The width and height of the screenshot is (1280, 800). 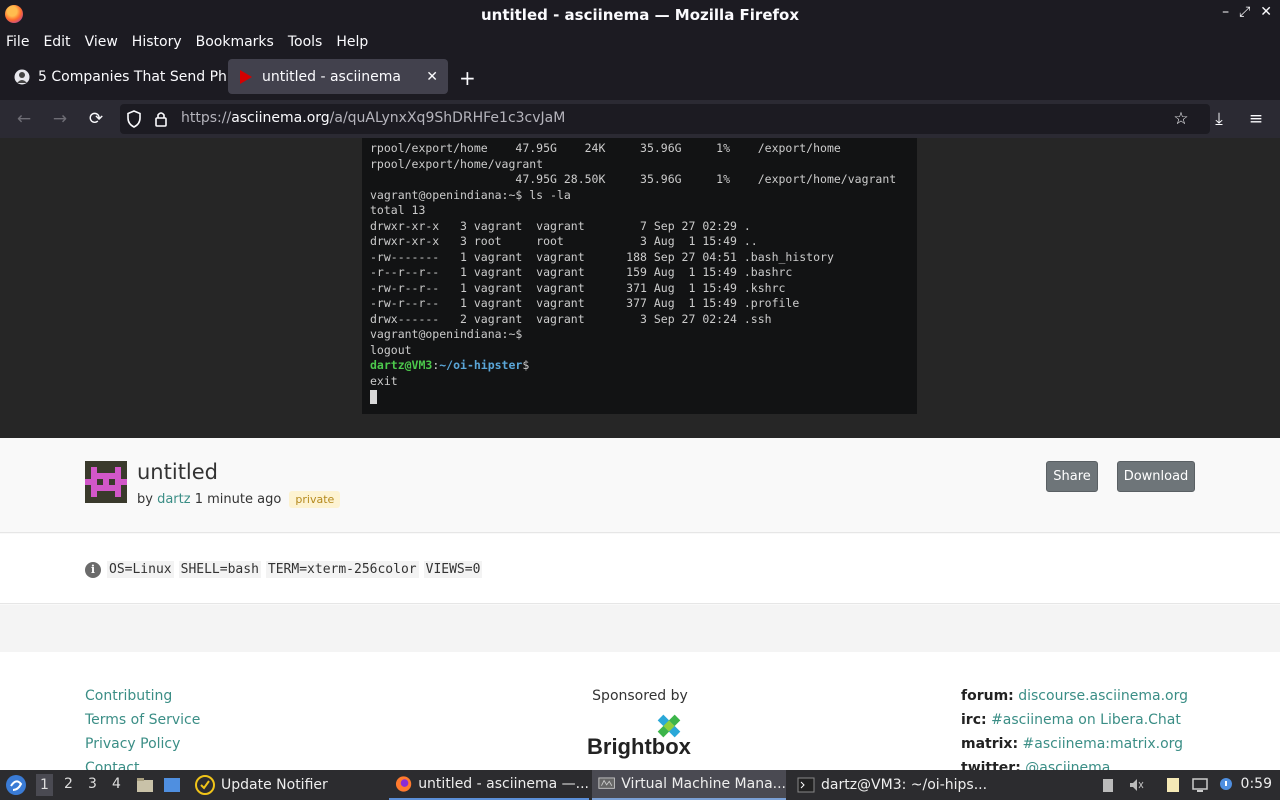 What do you see at coordinates (403, 784) in the screenshot?
I see `firefox-icon` at bounding box center [403, 784].